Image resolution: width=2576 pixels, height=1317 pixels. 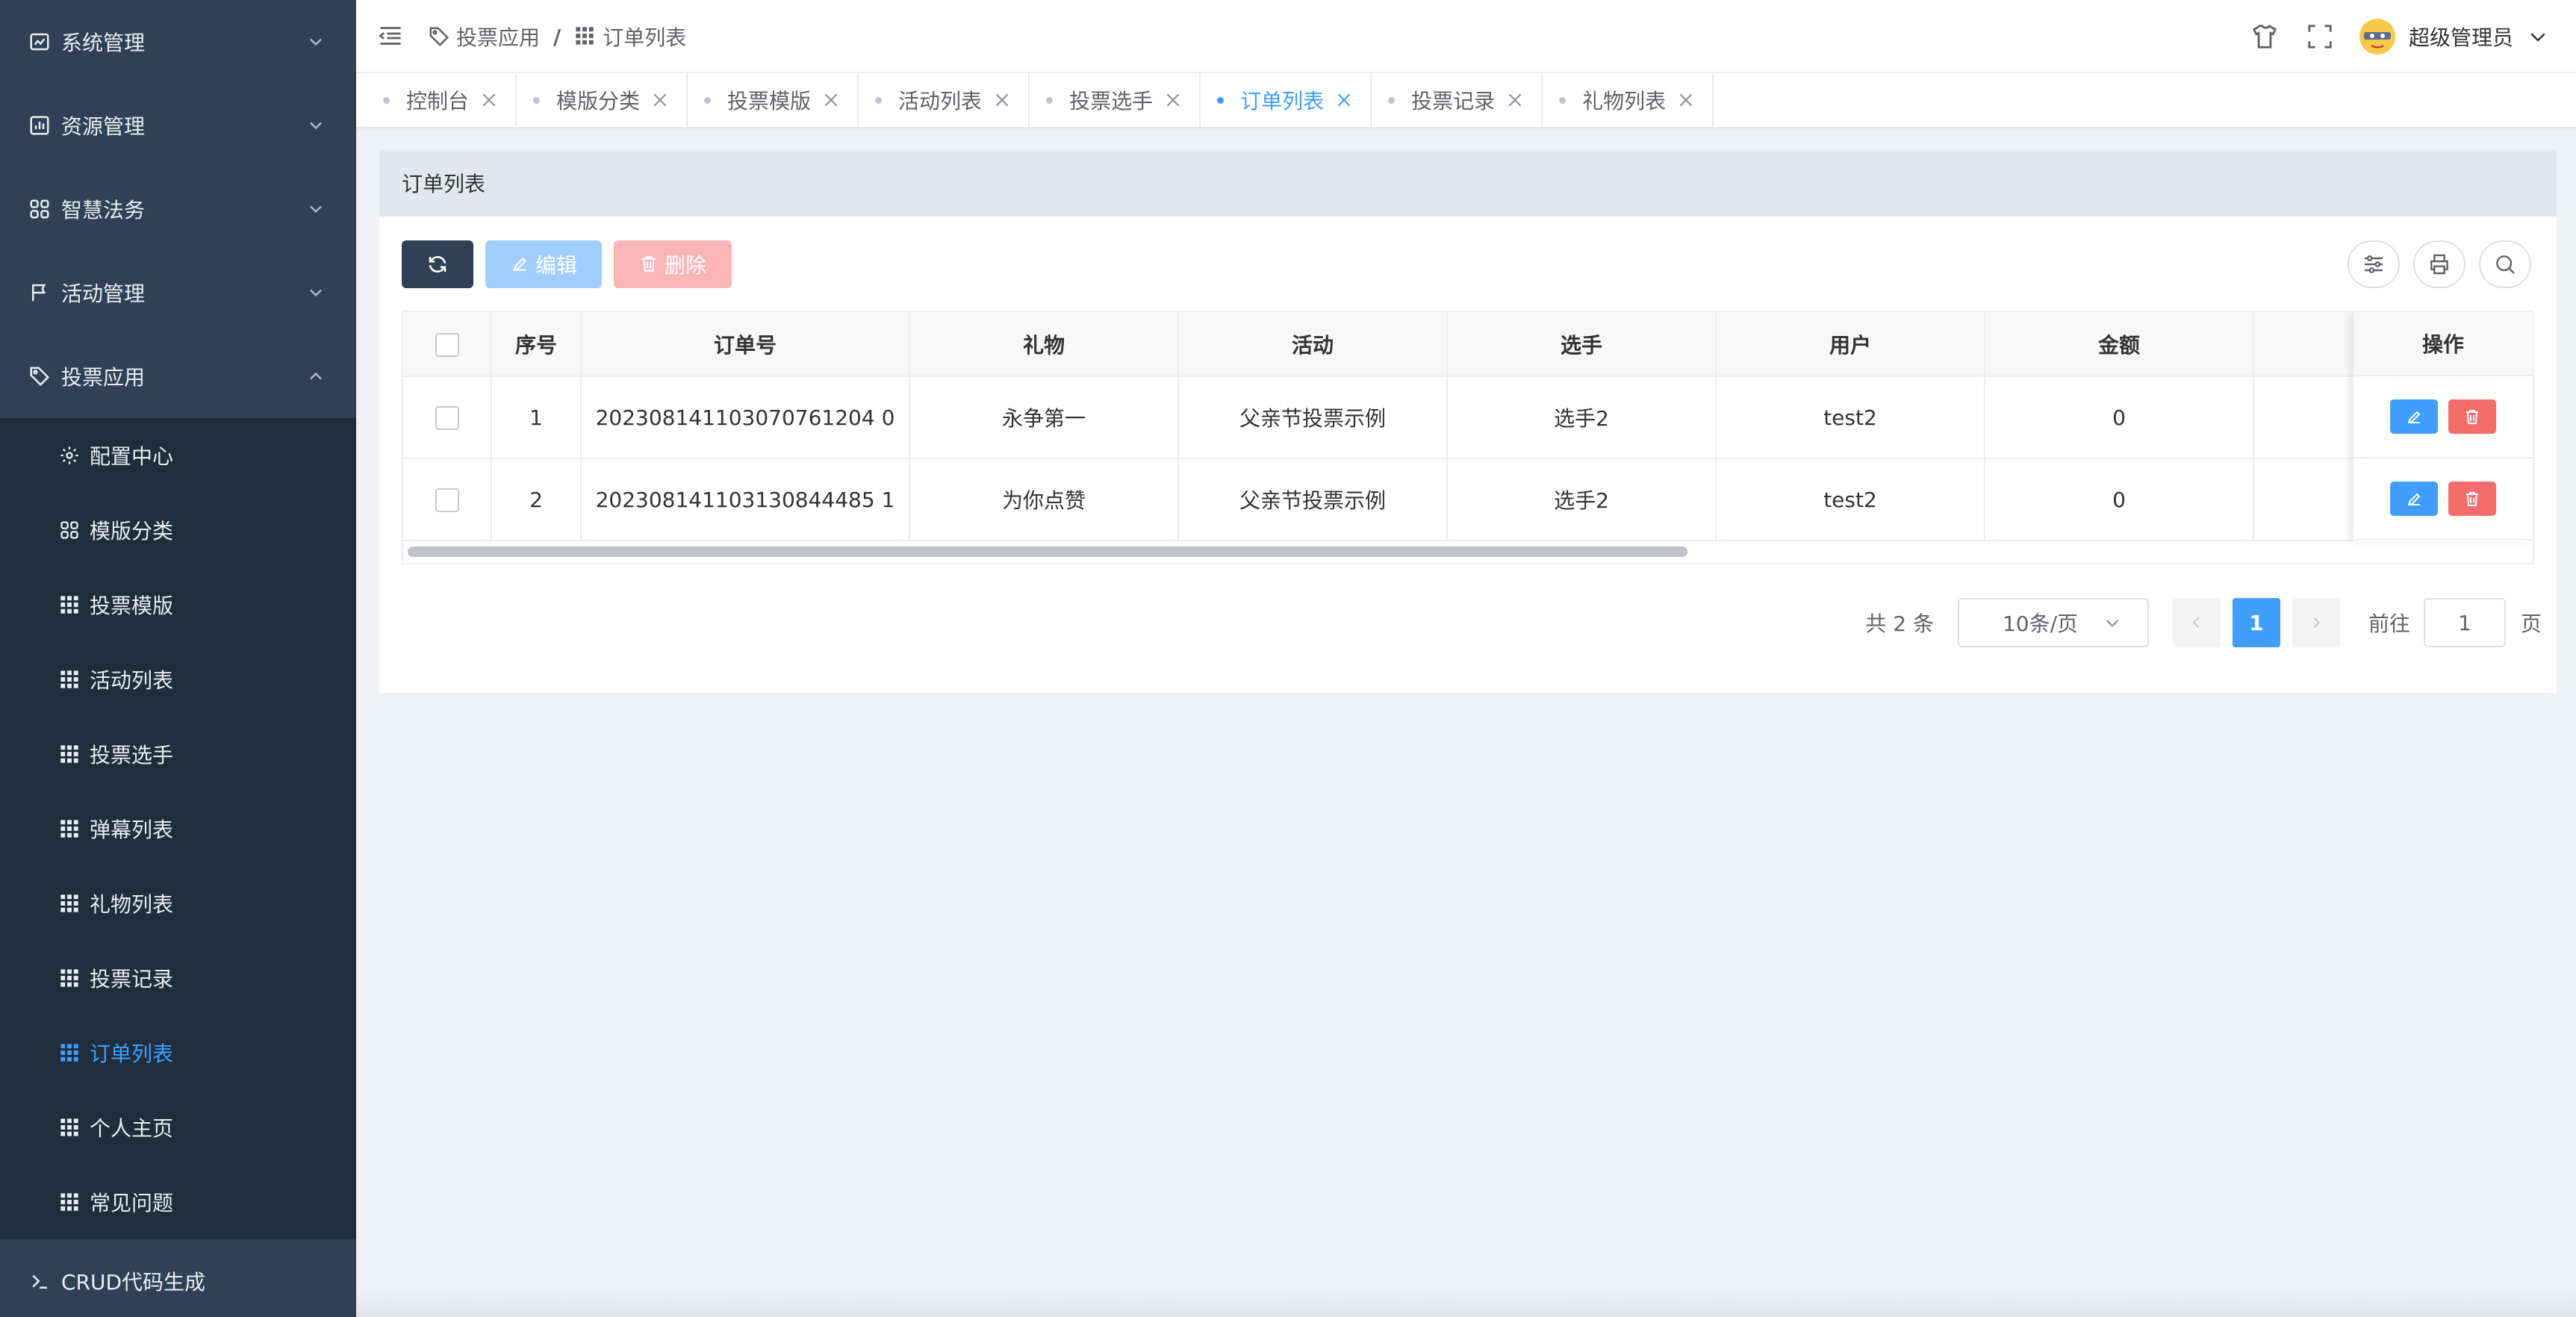 I want to click on action-cell, so click(x=2443, y=417).